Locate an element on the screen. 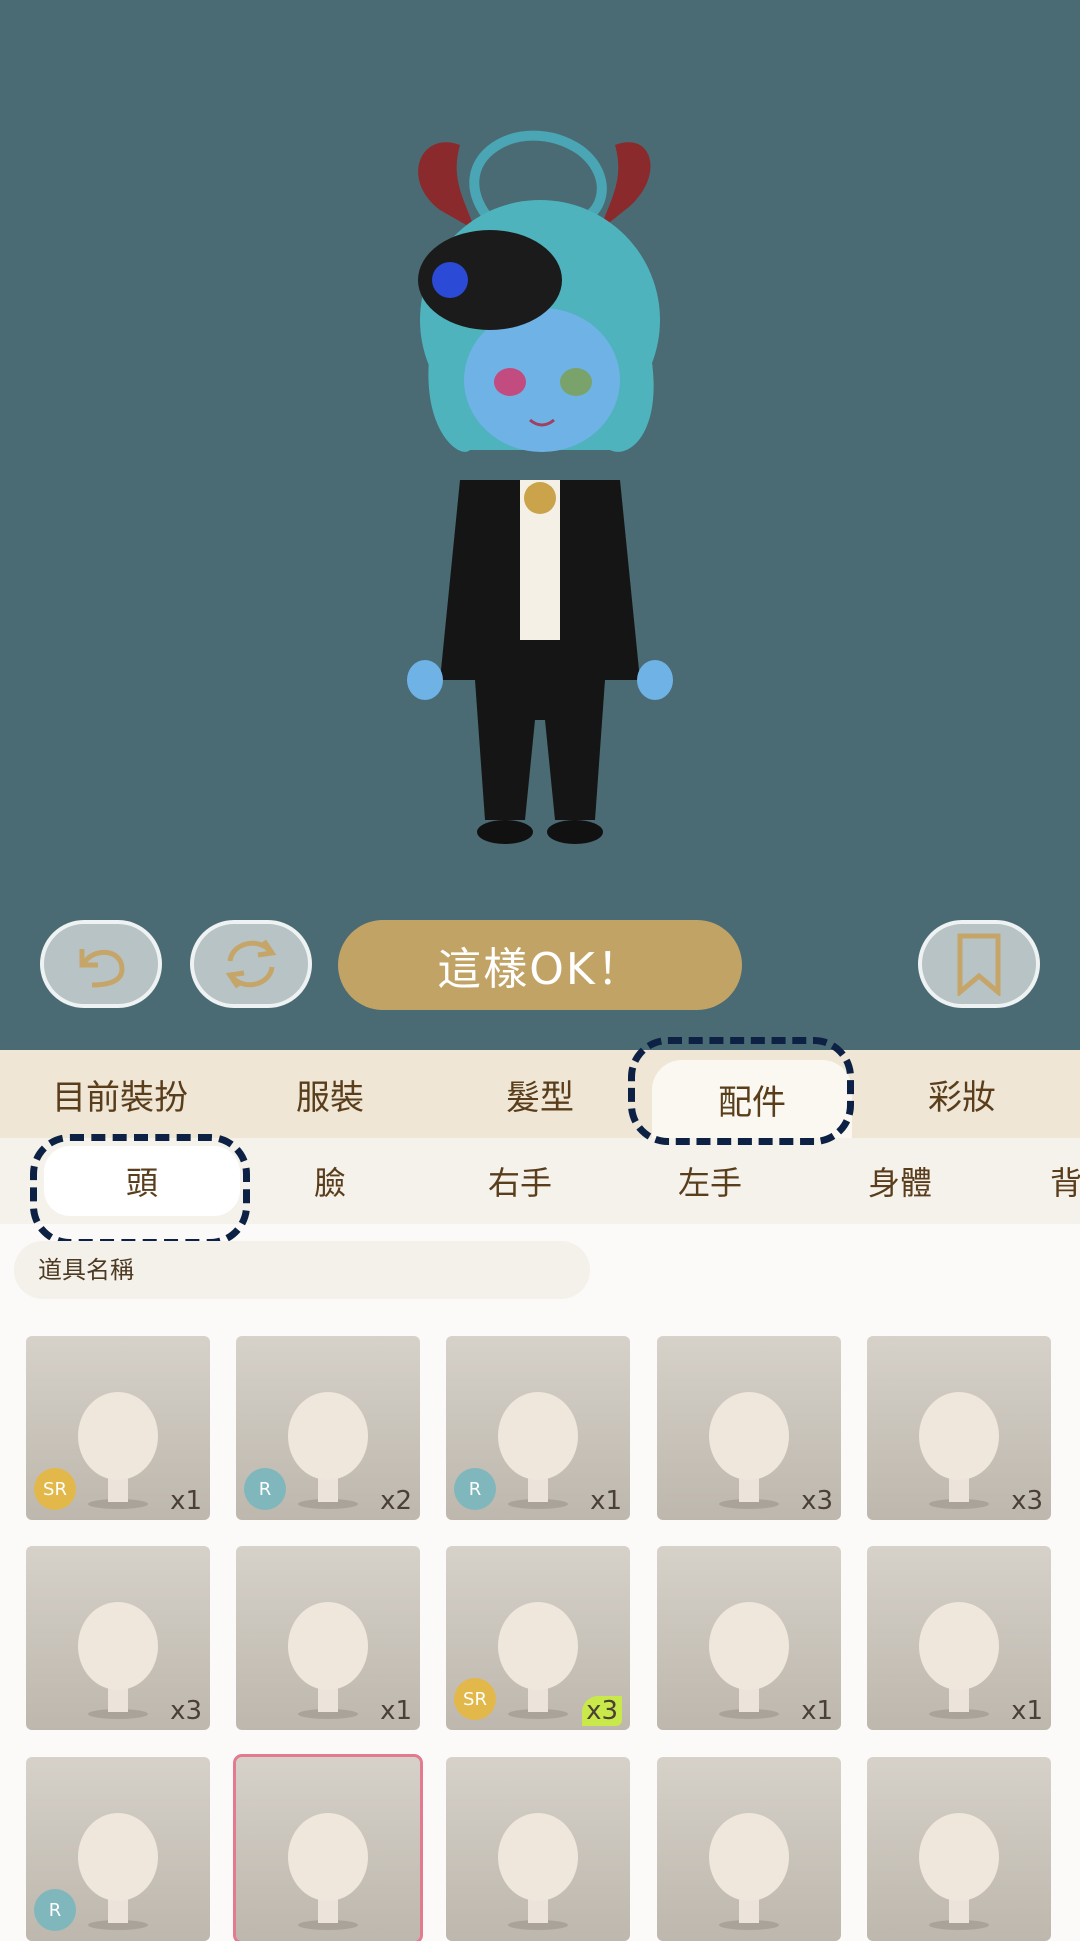  confirm-ok-label: 這樣OK！ is located at coordinates (540, 969).